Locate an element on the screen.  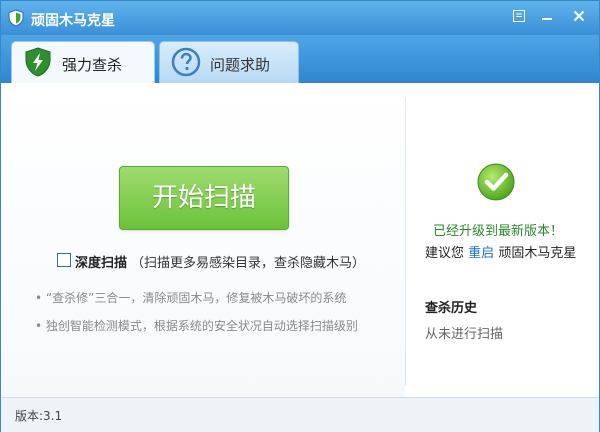
menu-button is located at coordinates (519, 16).